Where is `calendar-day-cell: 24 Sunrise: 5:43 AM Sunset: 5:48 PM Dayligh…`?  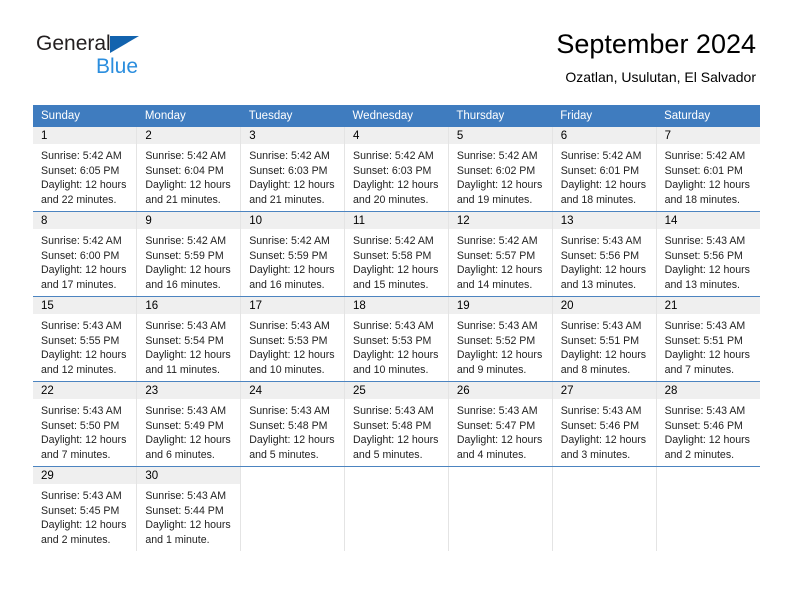
calendar-day-cell: 24 Sunrise: 5:43 AM Sunset: 5:48 PM Dayligh… is located at coordinates (293, 424).